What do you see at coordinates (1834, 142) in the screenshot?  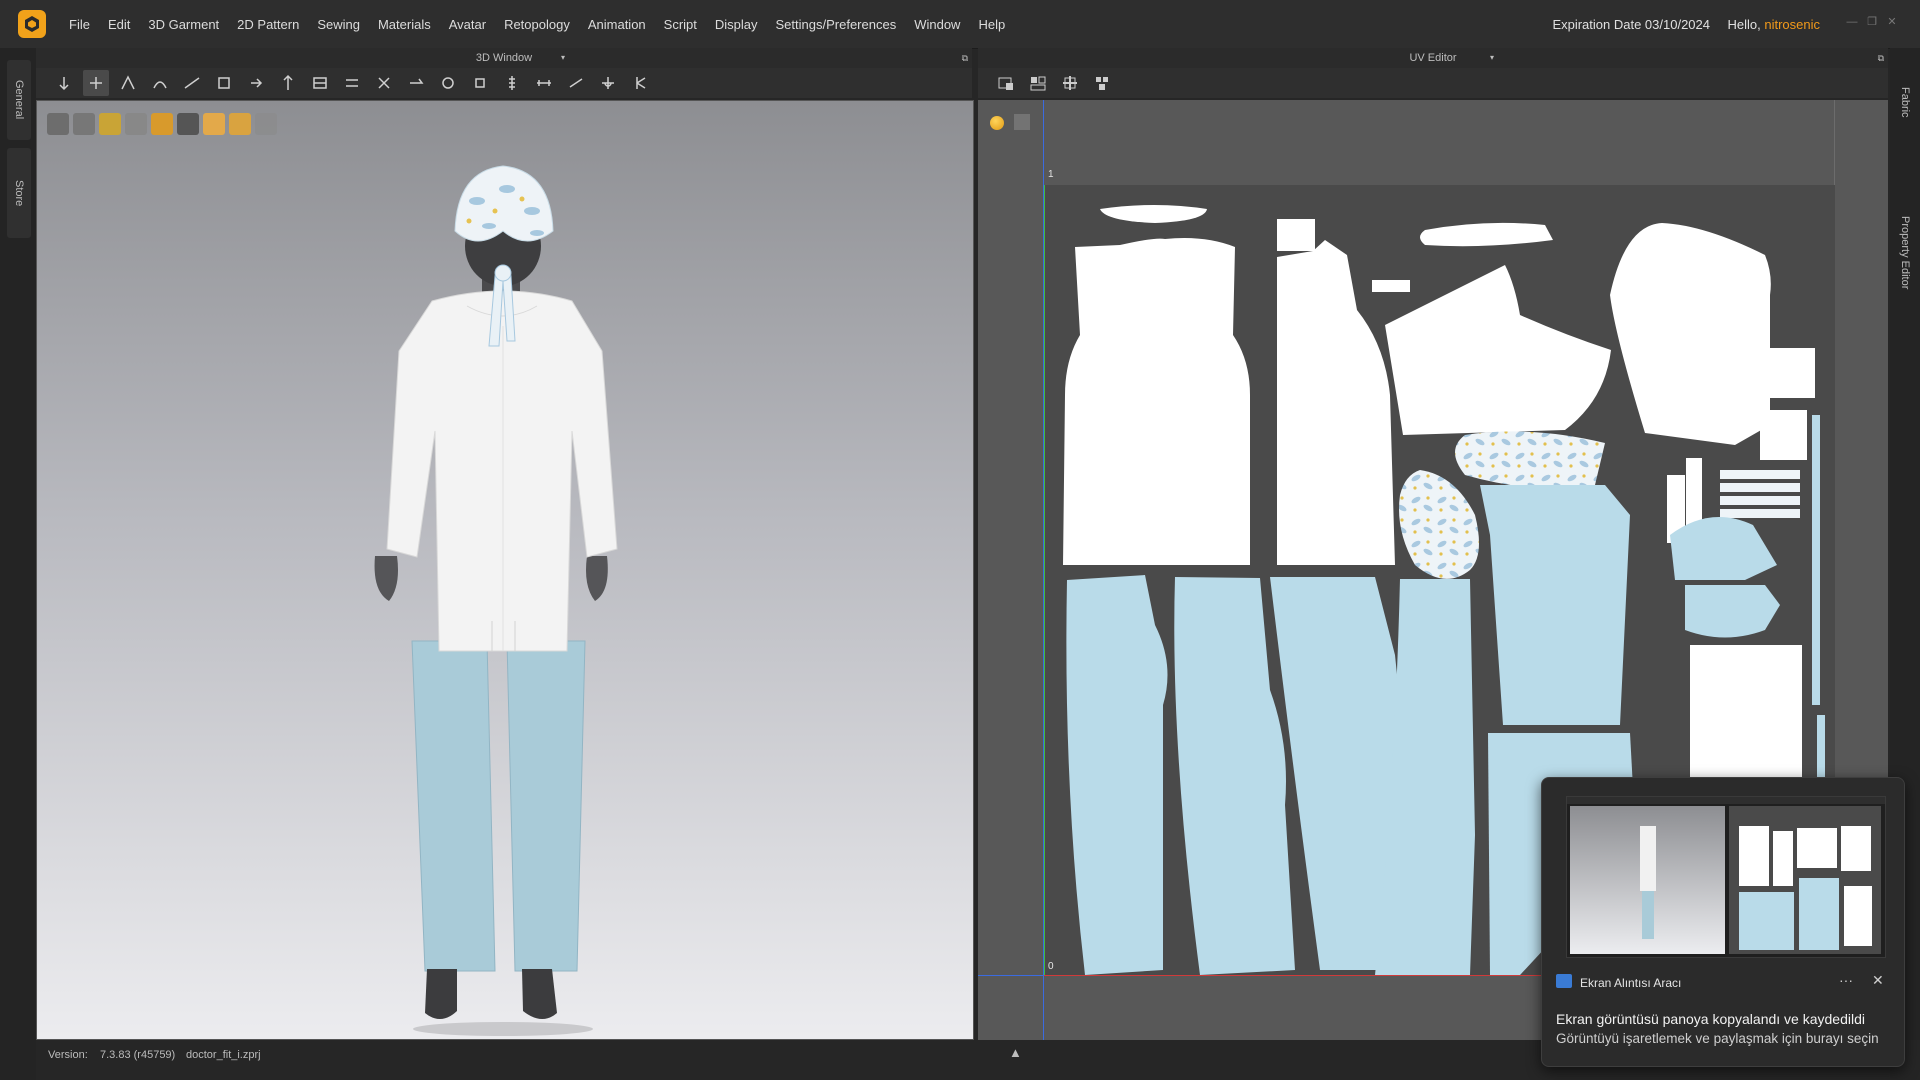 I see `uv-guide` at bounding box center [1834, 142].